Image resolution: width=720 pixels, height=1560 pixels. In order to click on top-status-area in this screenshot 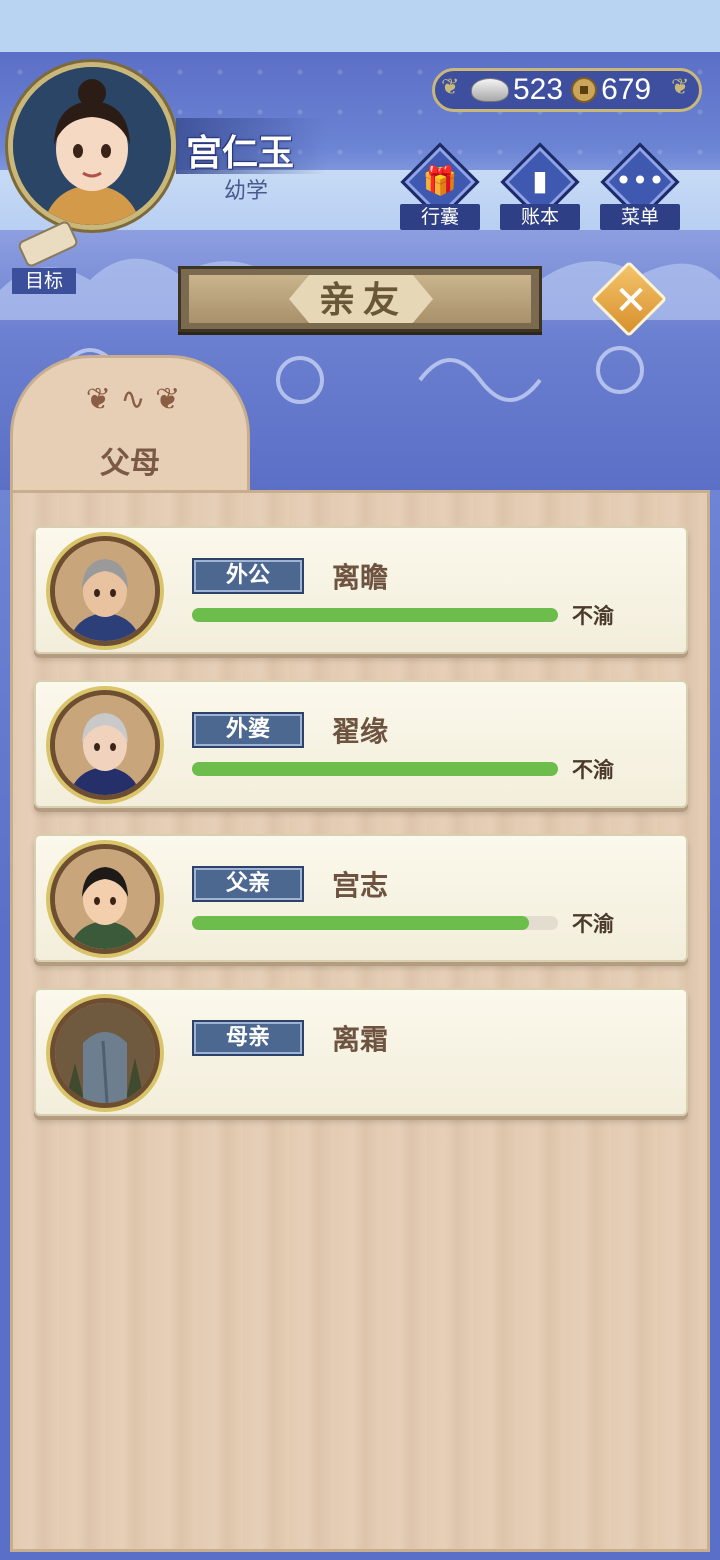, I will do `click(360, 26)`.